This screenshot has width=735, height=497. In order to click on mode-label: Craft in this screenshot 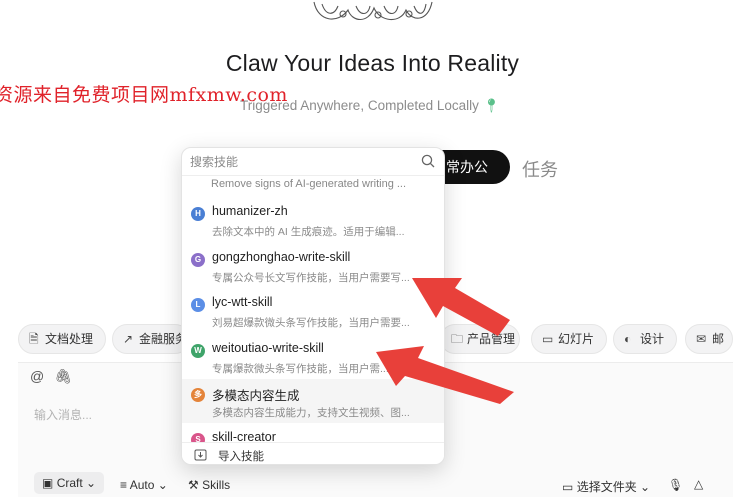, I will do `click(69, 483)`.